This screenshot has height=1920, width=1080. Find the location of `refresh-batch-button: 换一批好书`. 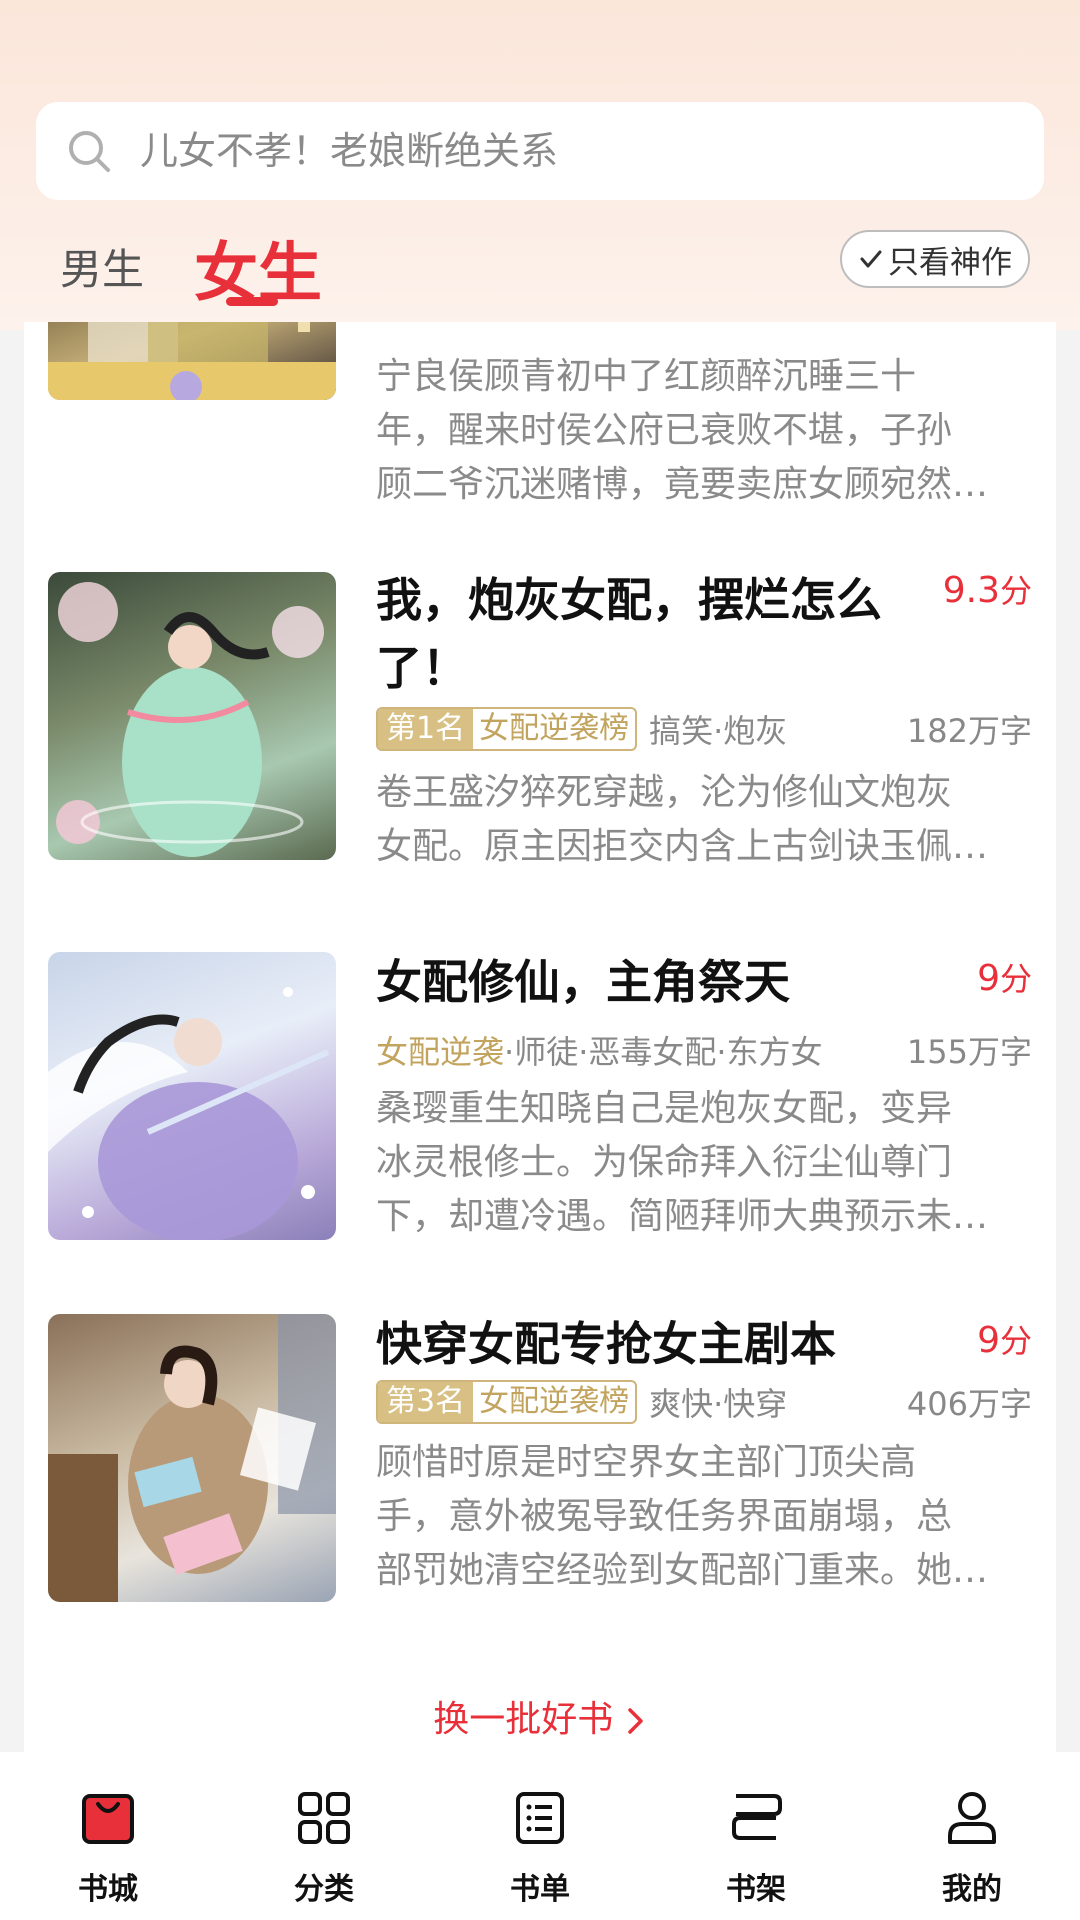

refresh-batch-button: 换一批好书 is located at coordinates (540, 1716).